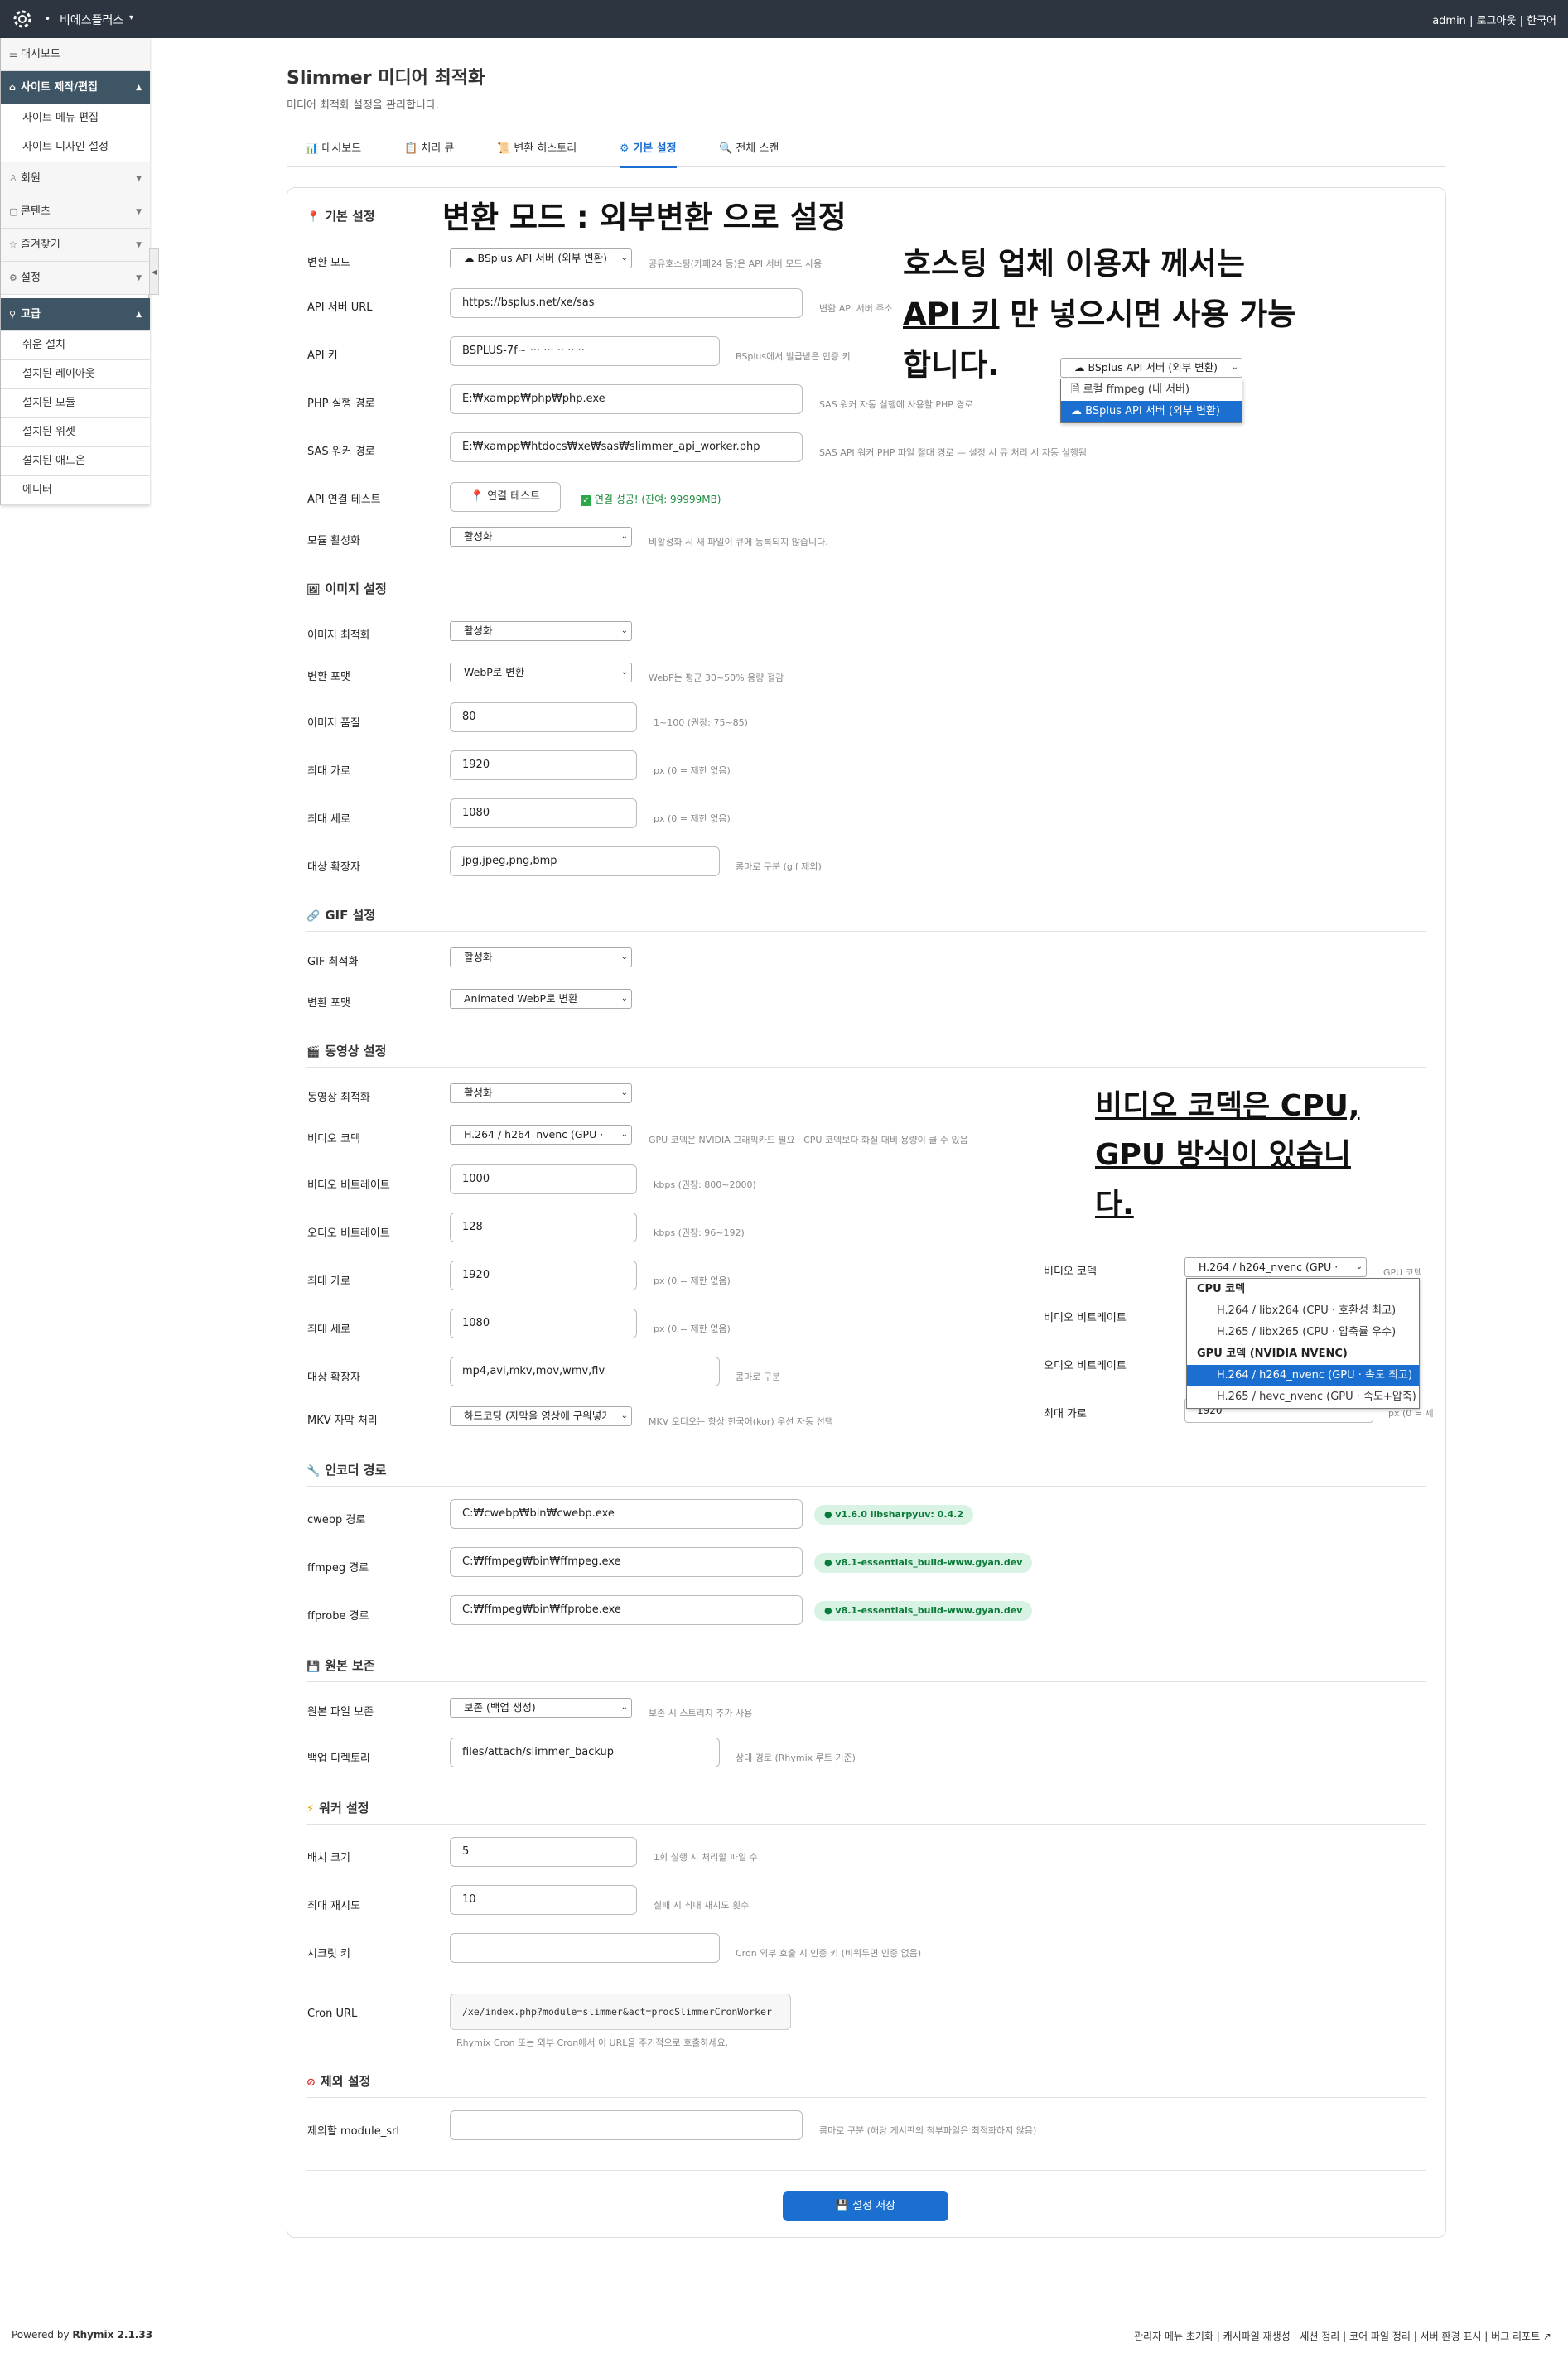  I want to click on sidebar-item-settings: ⚙ 설정 ▼, so click(75, 278).